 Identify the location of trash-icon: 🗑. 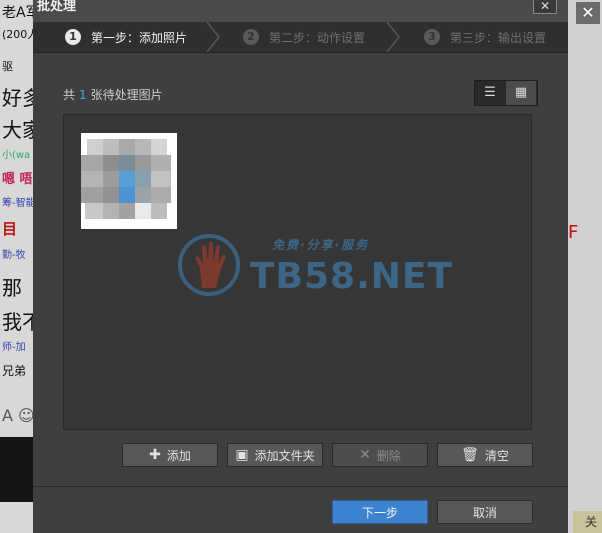
(470, 455).